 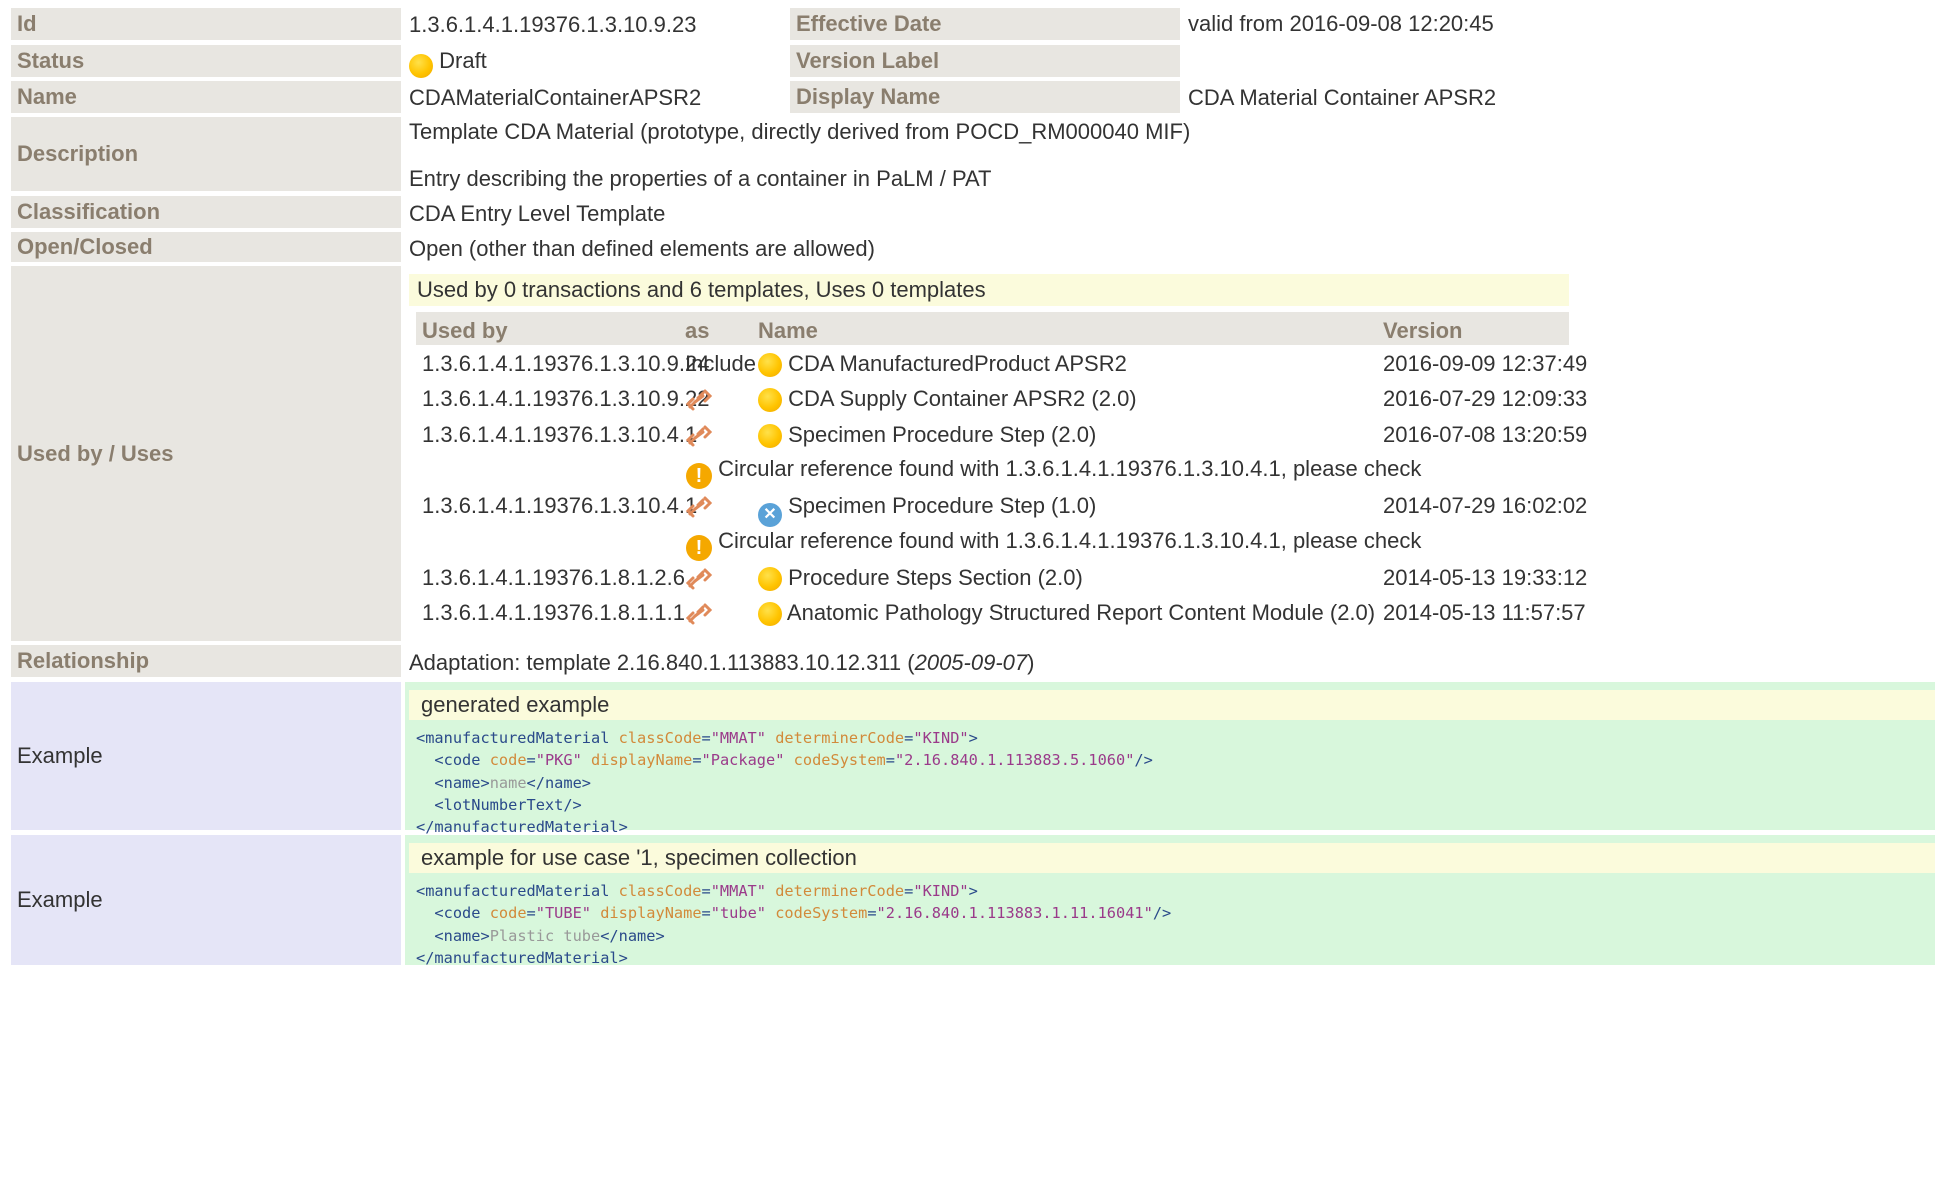 I want to click on status-value: Draft, so click(x=448, y=63).